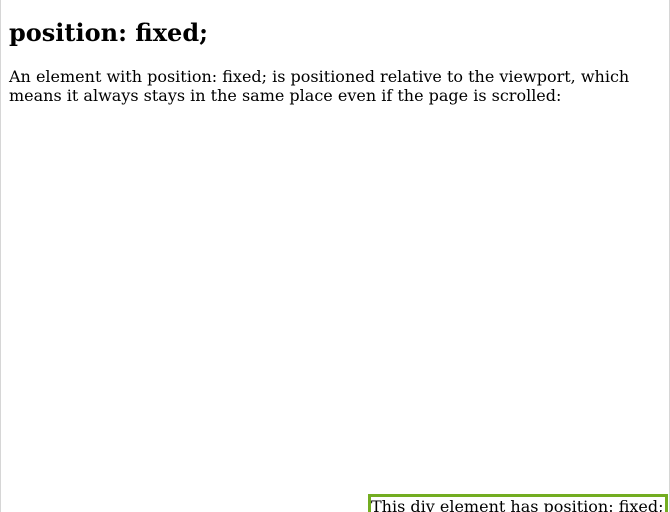  What do you see at coordinates (518, 503) in the screenshot?
I see `fixed-position-div: This div element has position: fixed;` at bounding box center [518, 503].